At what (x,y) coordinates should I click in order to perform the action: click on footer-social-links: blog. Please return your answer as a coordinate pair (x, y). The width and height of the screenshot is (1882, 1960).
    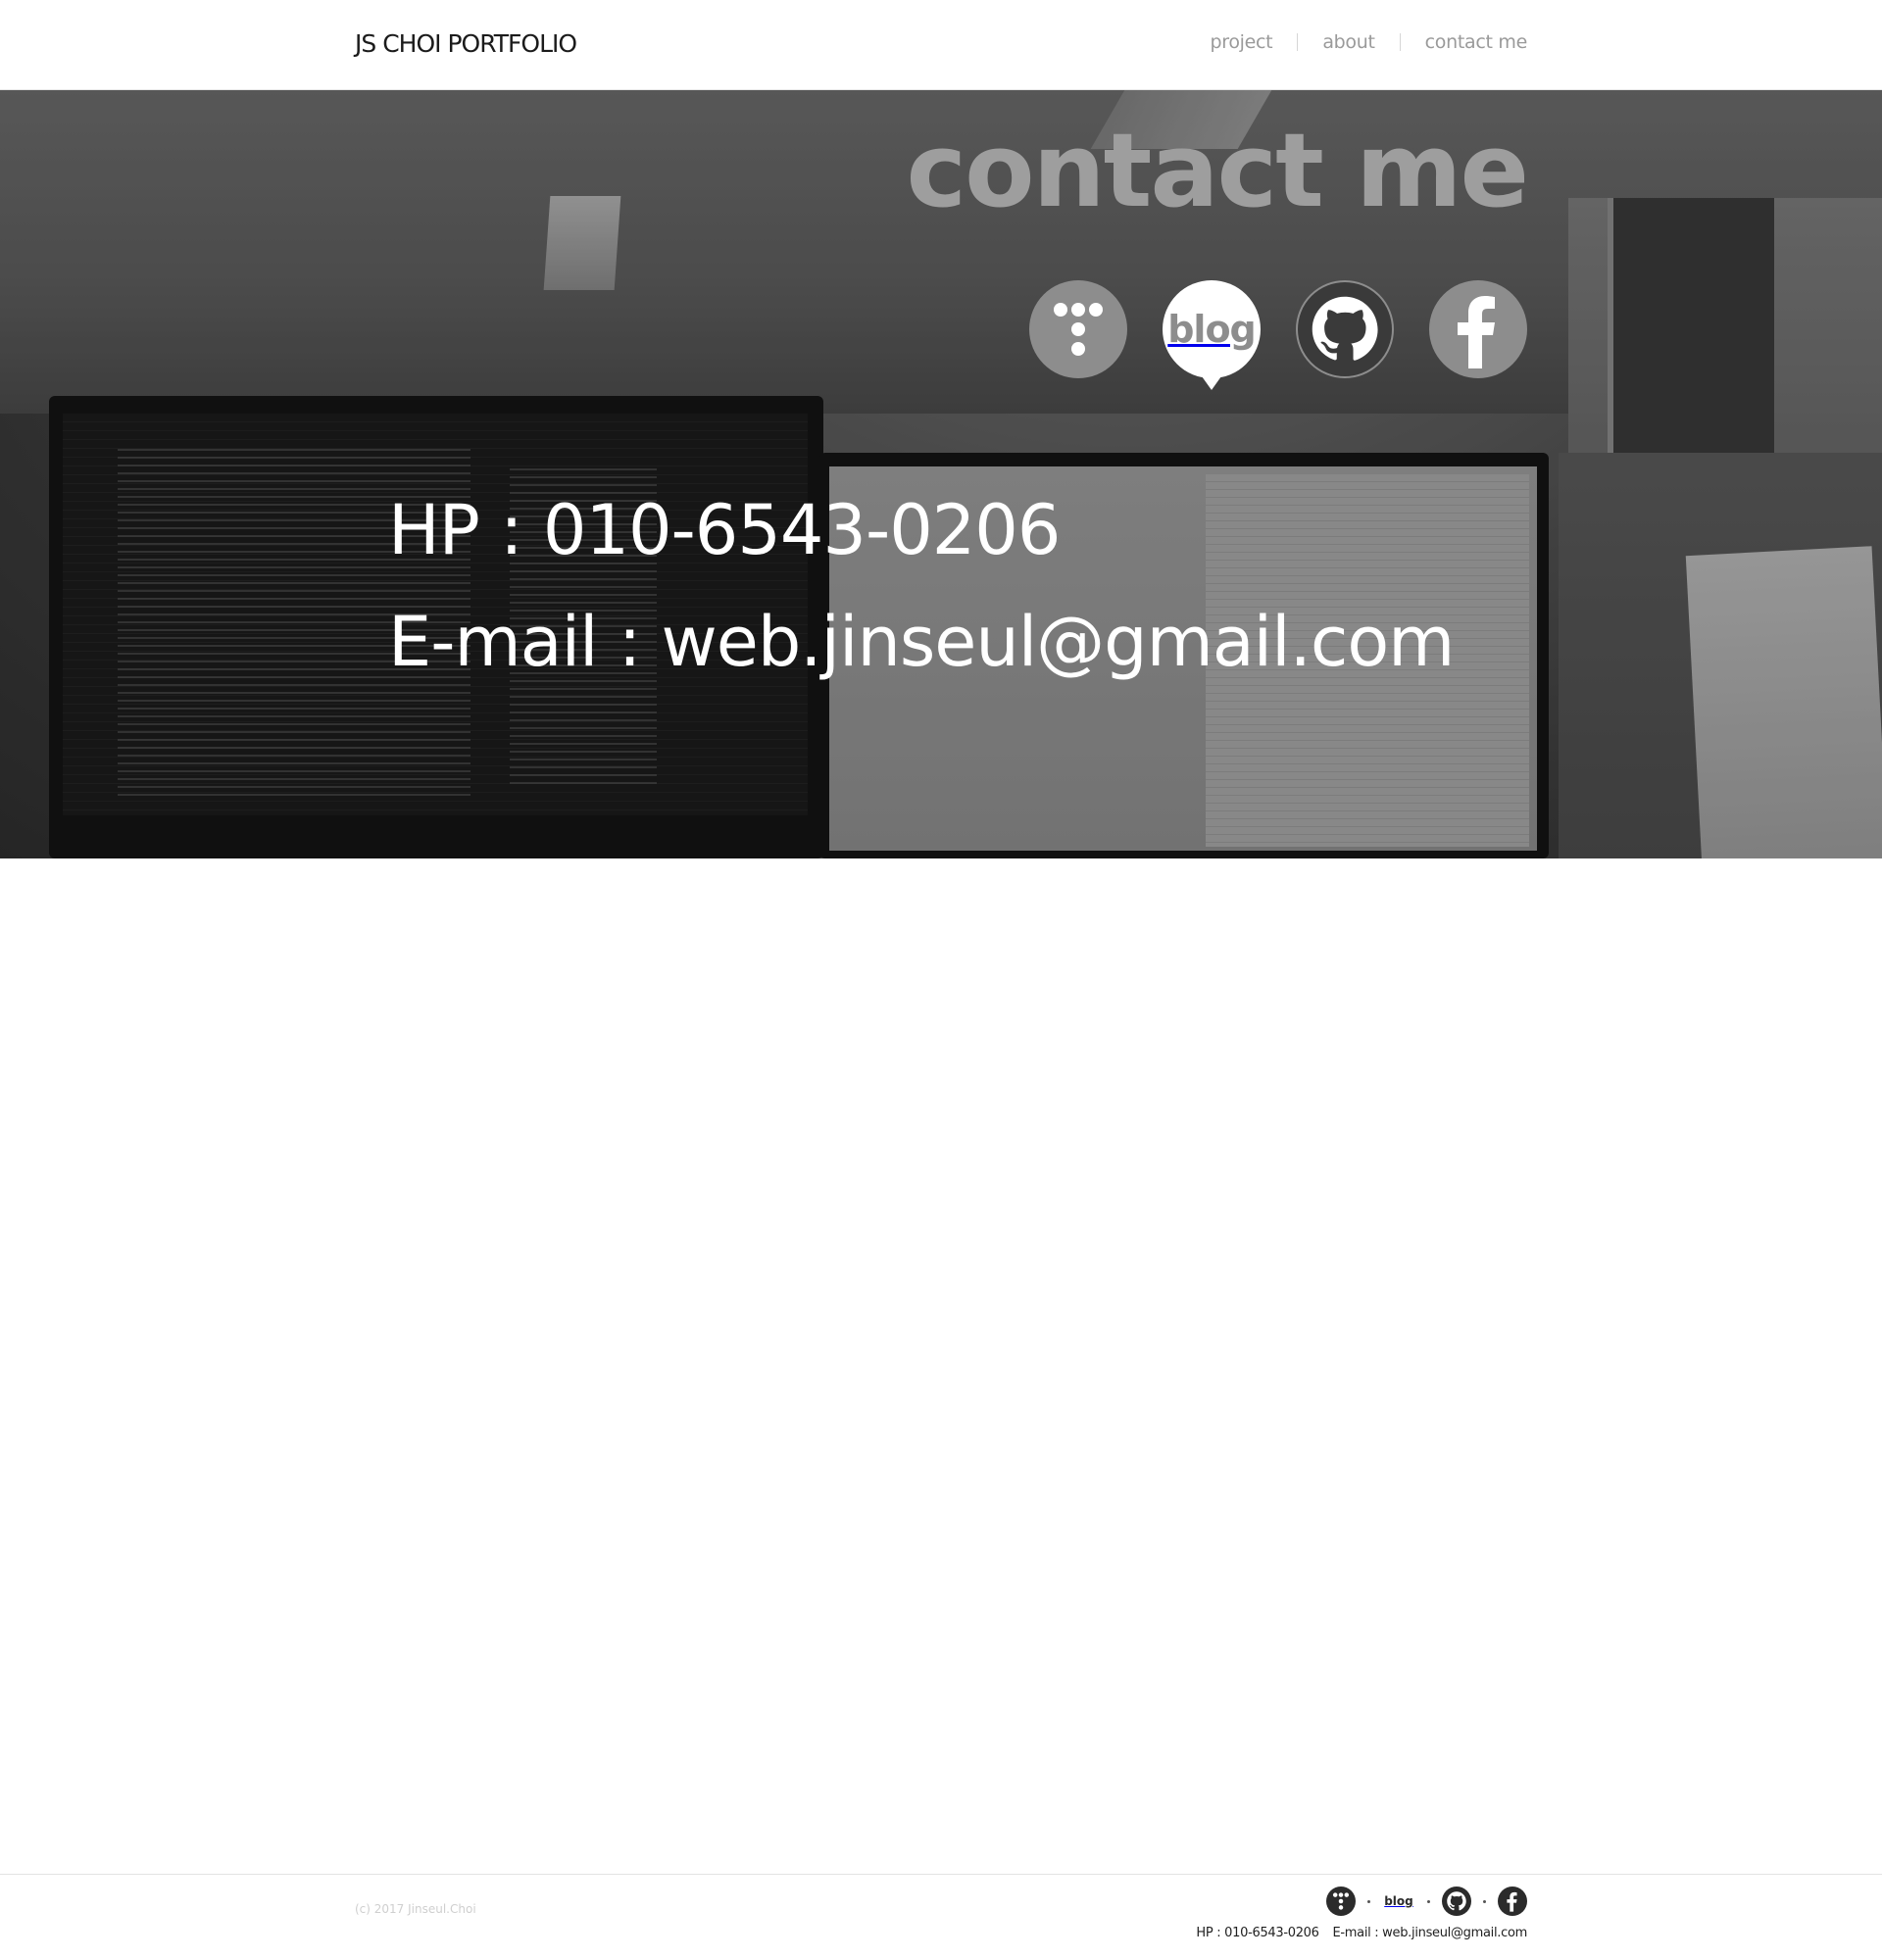
    Looking at the image, I should click on (1427, 1901).